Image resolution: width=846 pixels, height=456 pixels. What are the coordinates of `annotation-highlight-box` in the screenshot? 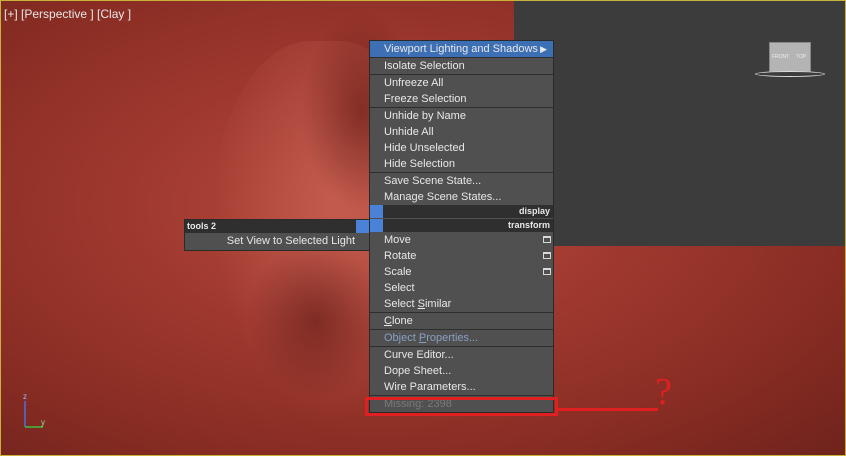 It's located at (461, 406).